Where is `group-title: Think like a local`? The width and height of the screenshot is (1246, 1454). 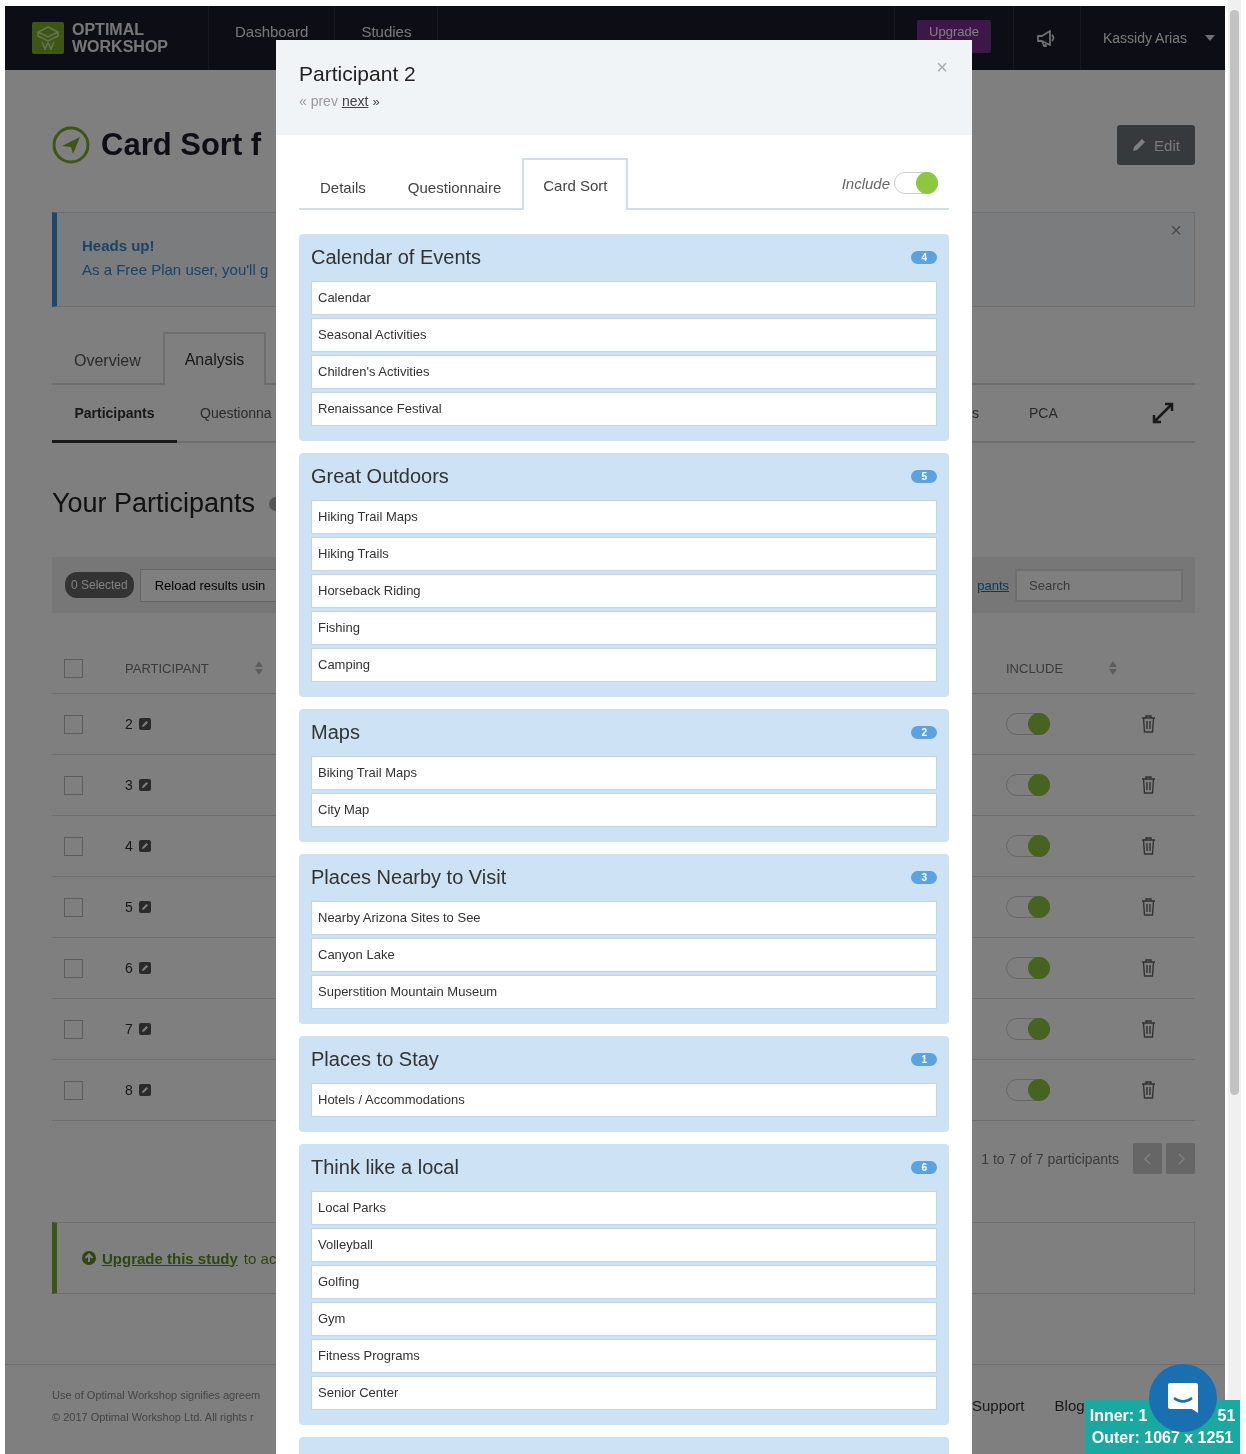 group-title: Think like a local is located at coordinates (385, 1167).